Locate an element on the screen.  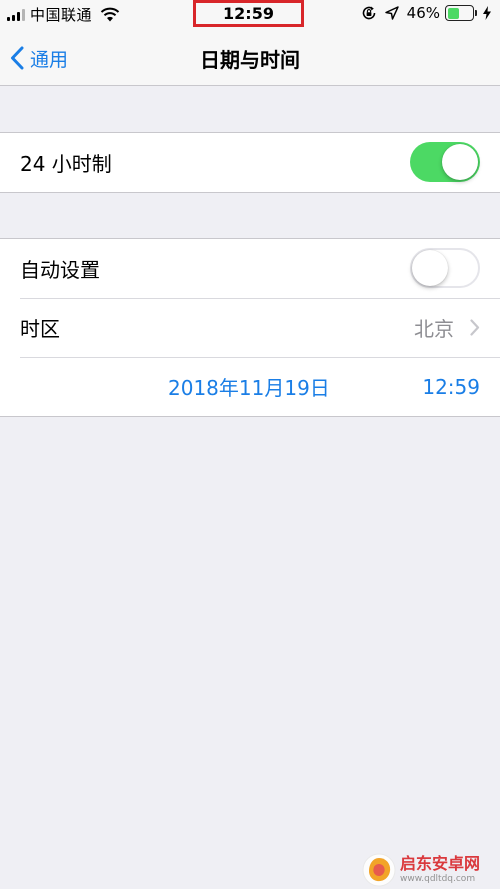
back-button: 通用 is located at coordinates (39, 58).